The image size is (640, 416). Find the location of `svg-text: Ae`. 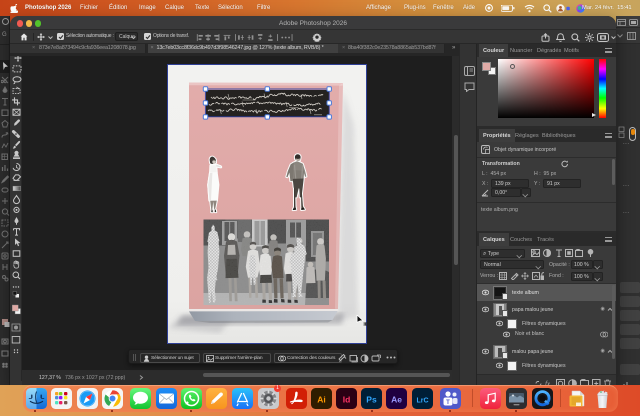

svg-text: Ae is located at coordinates (396, 400).